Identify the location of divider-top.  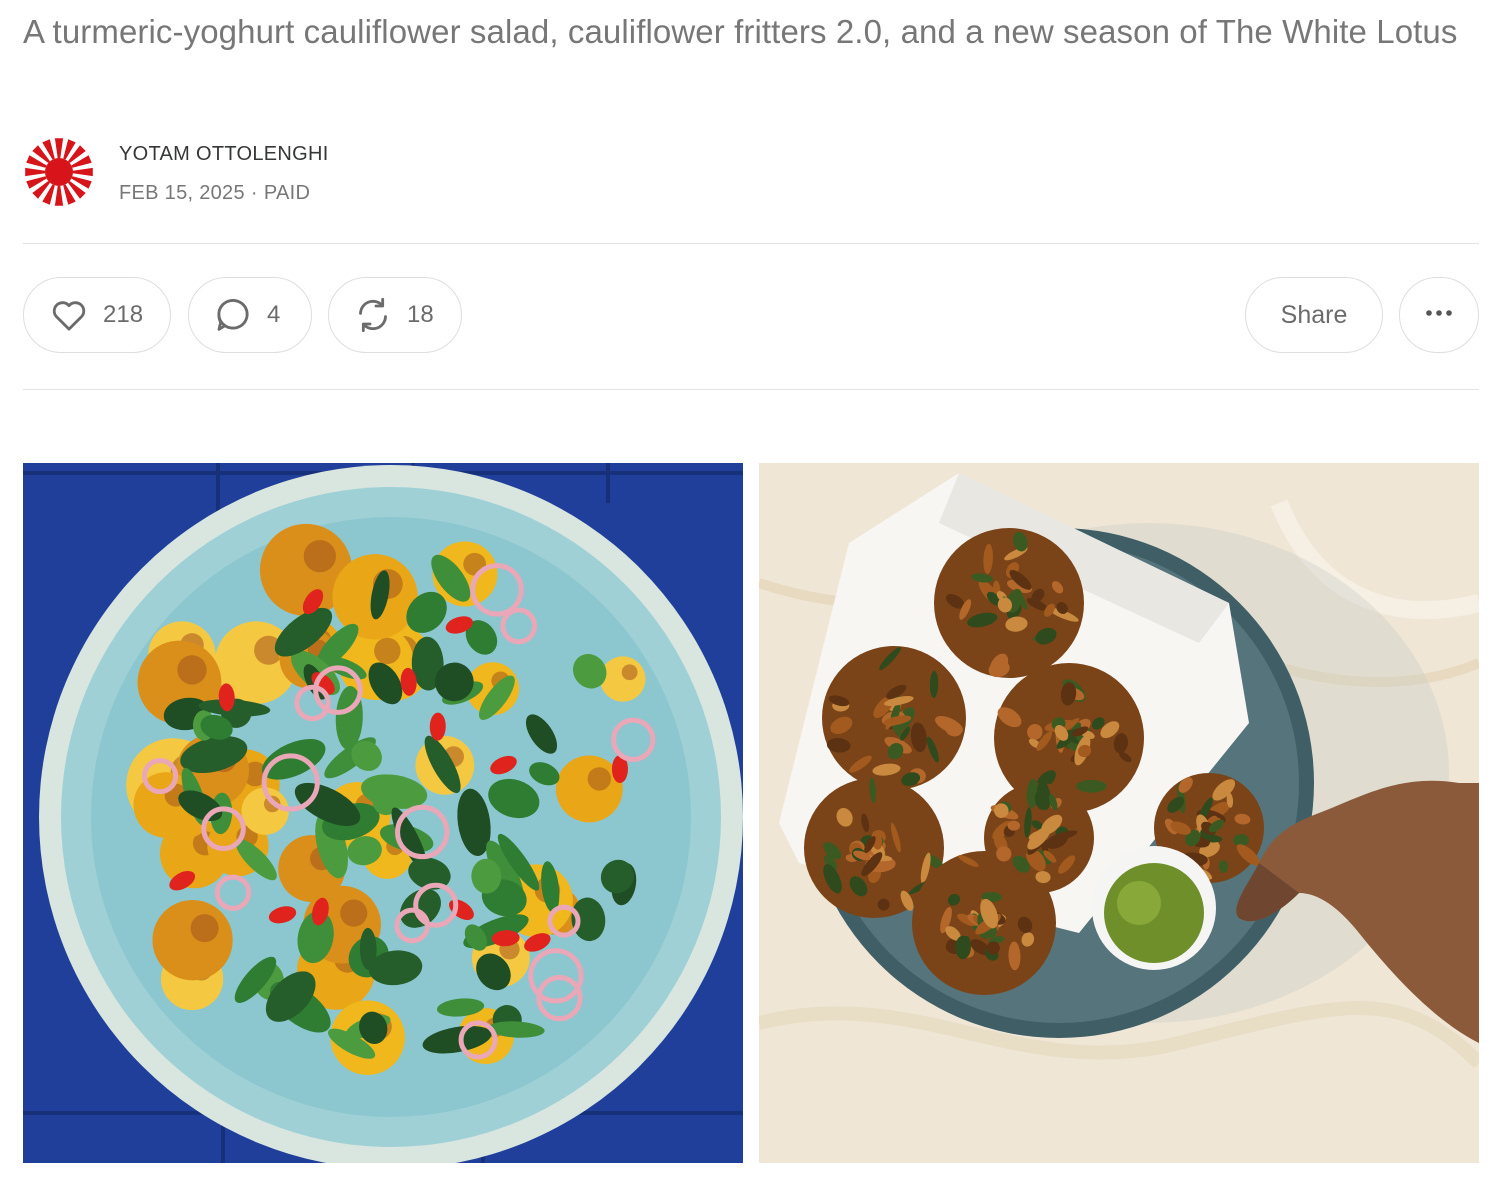
(751, 243).